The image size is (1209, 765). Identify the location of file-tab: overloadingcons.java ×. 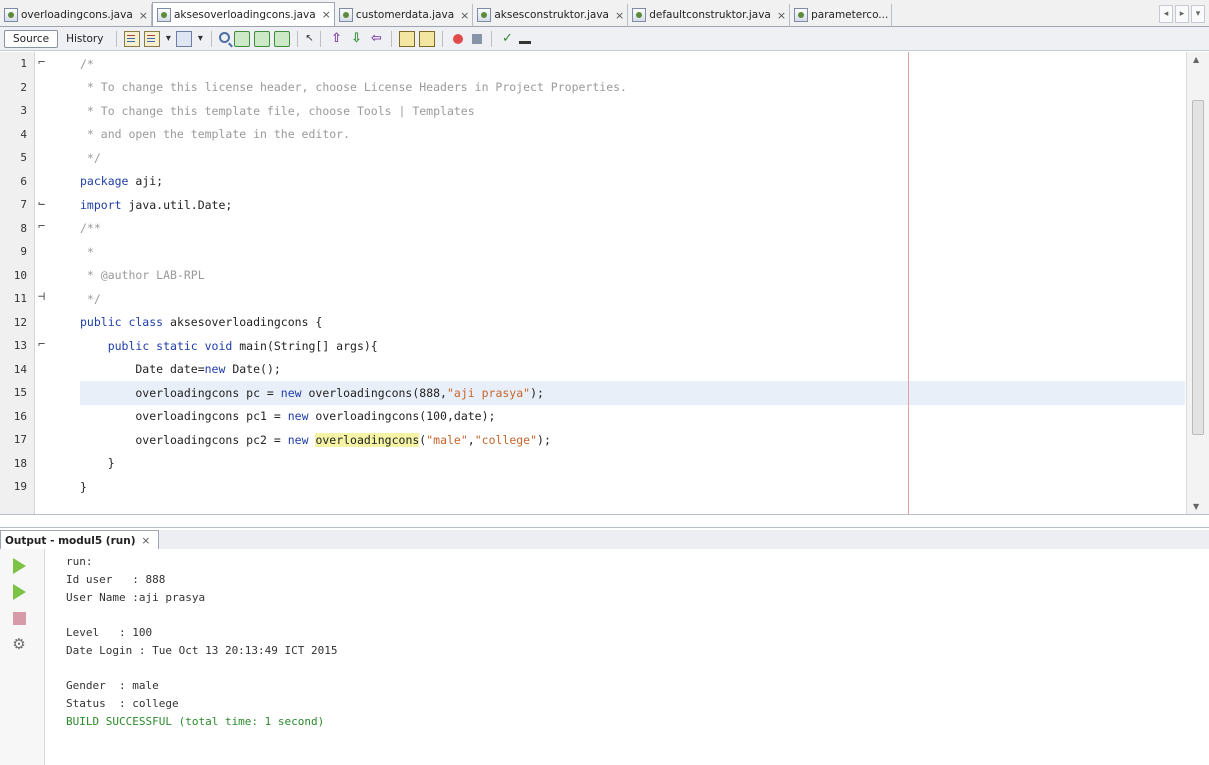
(76, 15).